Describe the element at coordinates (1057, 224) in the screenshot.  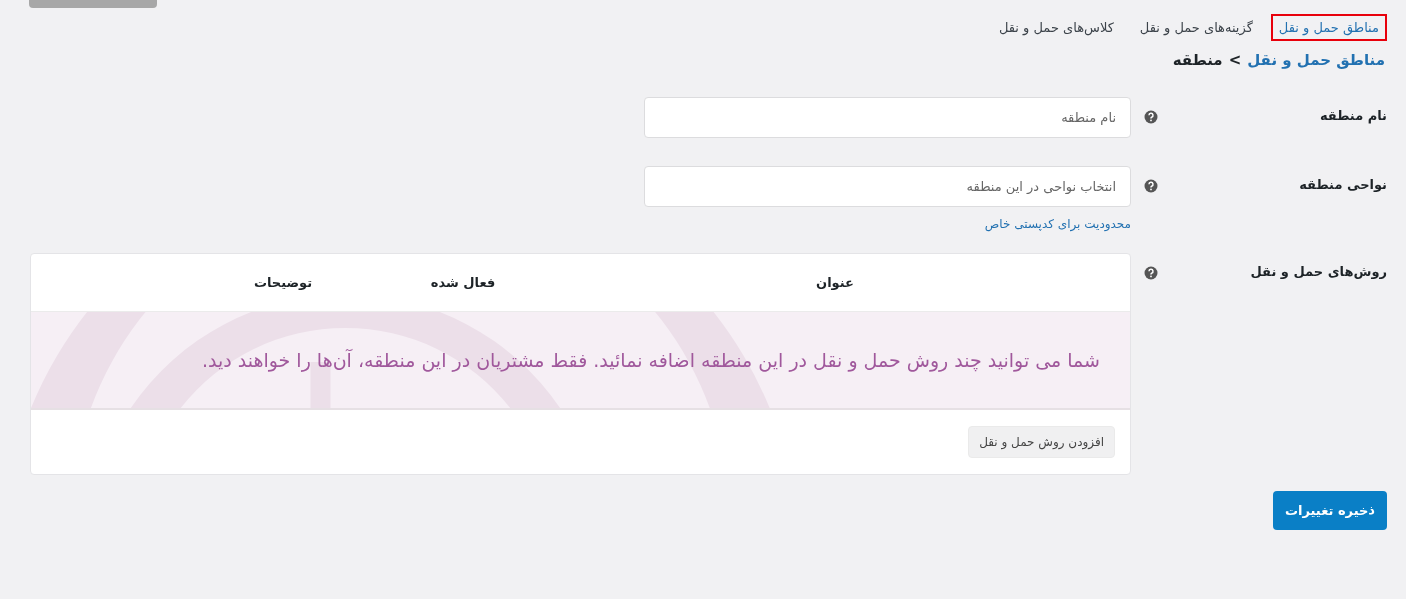
I see `postcode-link: محدودیت برای کدپستی خاص` at that location.